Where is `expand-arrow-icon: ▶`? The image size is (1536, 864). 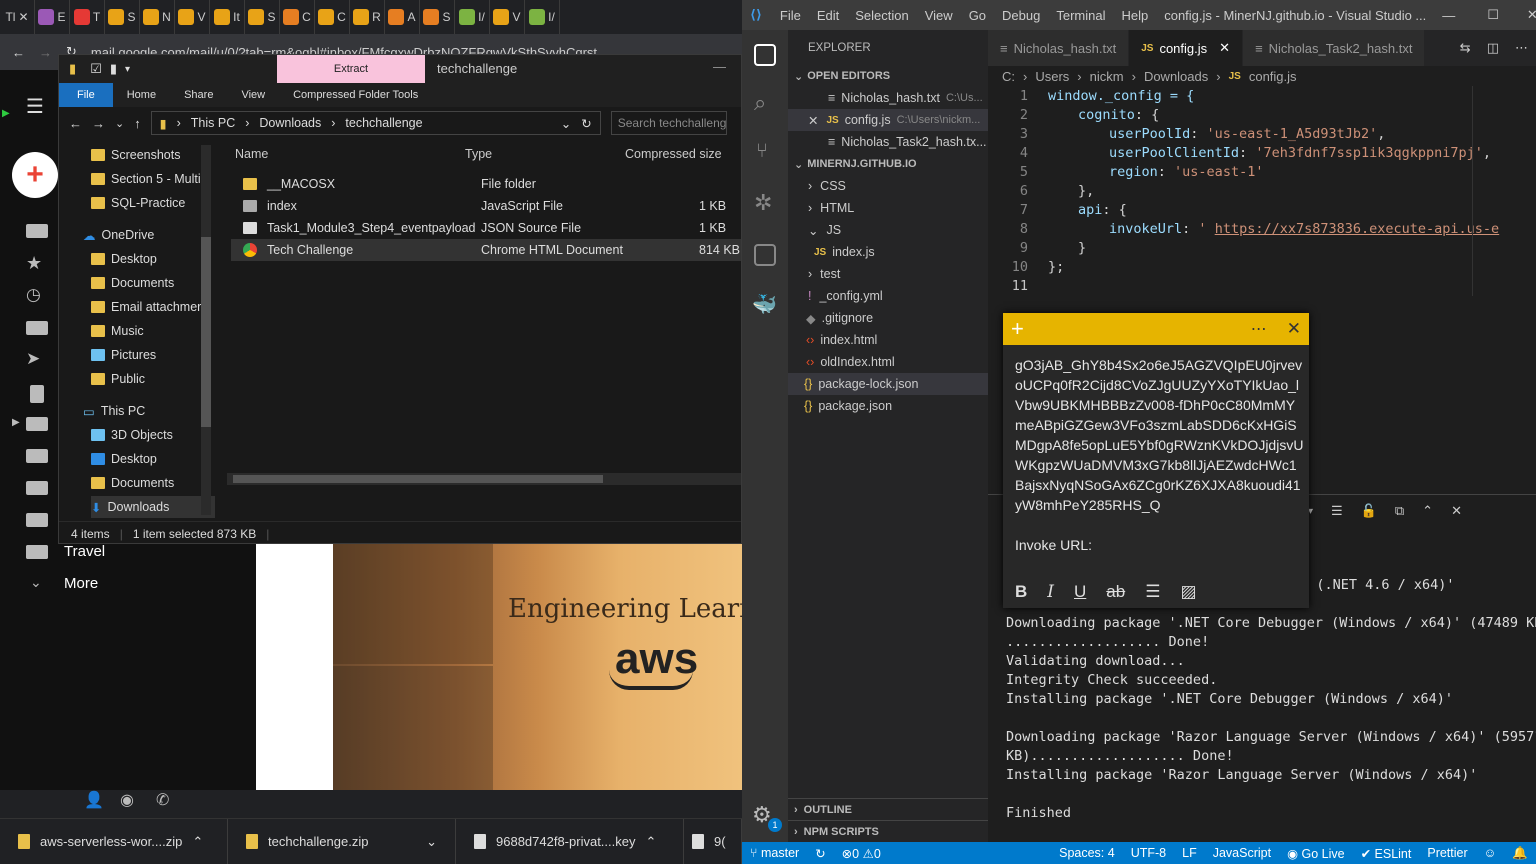 expand-arrow-icon: ▶ is located at coordinates (16, 422).